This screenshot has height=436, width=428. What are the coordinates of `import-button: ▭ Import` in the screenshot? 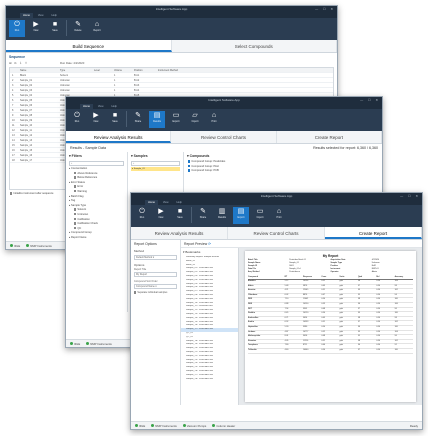 It's located at (260, 215).